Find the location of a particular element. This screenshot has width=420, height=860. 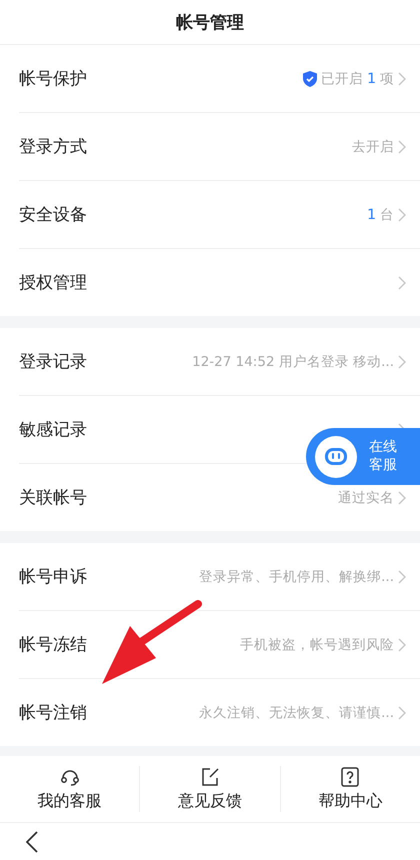

footer-link: 我的客服 is located at coordinates (70, 801).